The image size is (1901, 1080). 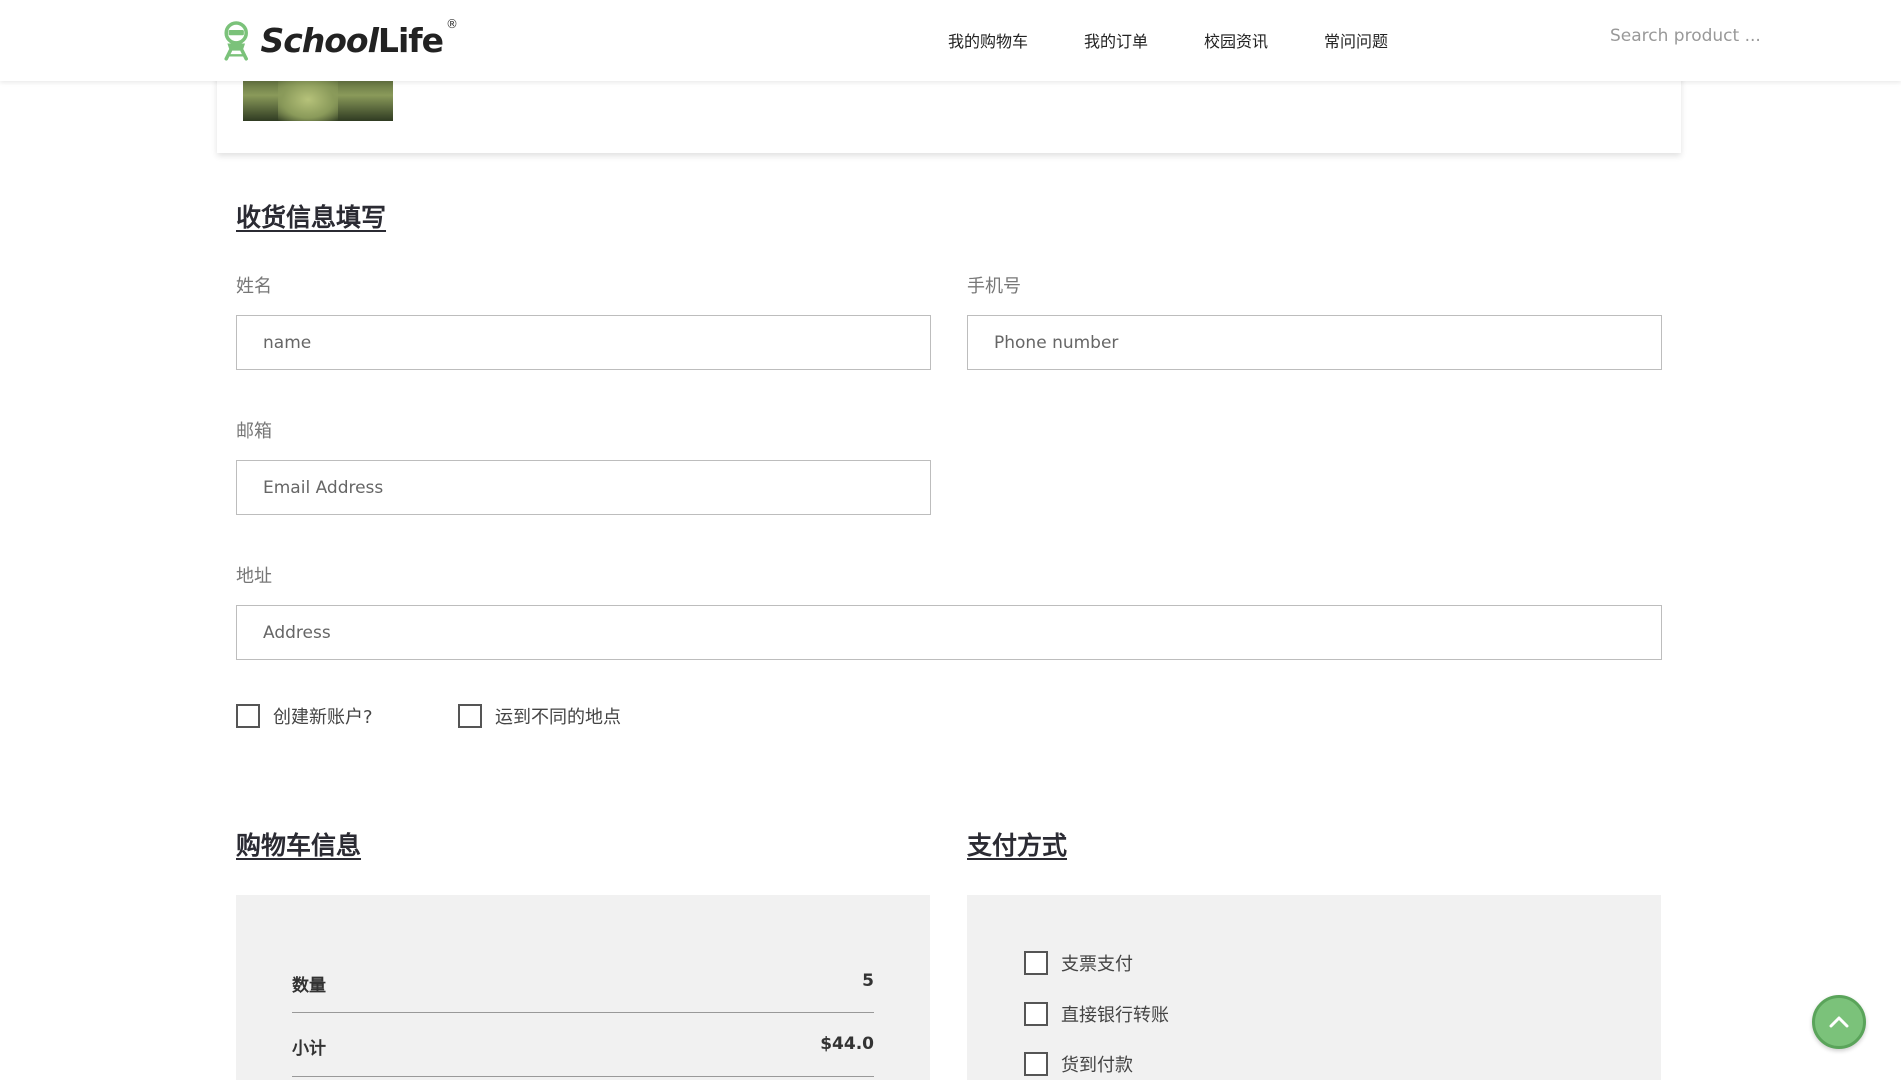 I want to click on payment-option-check: 支票支付, so click(x=1078, y=963).